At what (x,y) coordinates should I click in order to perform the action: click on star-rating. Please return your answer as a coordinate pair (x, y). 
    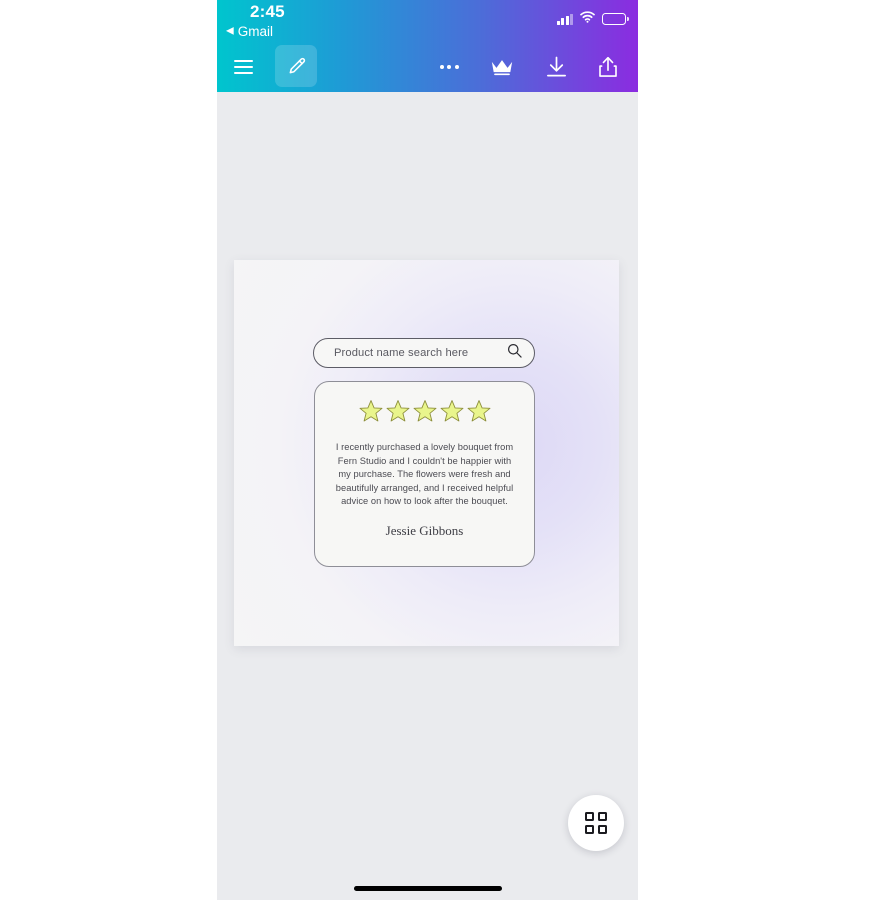
    Looking at the image, I should click on (424, 405).